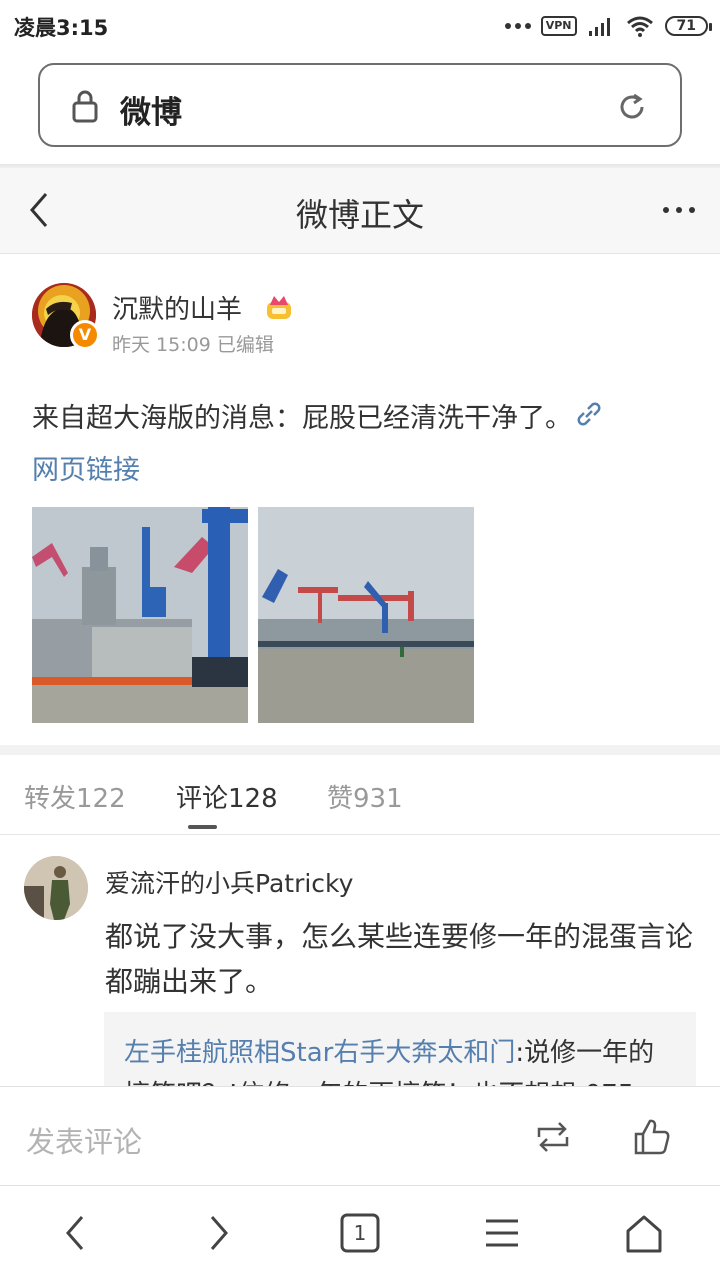  Describe the element at coordinates (558, 26) in the screenshot. I see `vpn-icon: VPN` at that location.